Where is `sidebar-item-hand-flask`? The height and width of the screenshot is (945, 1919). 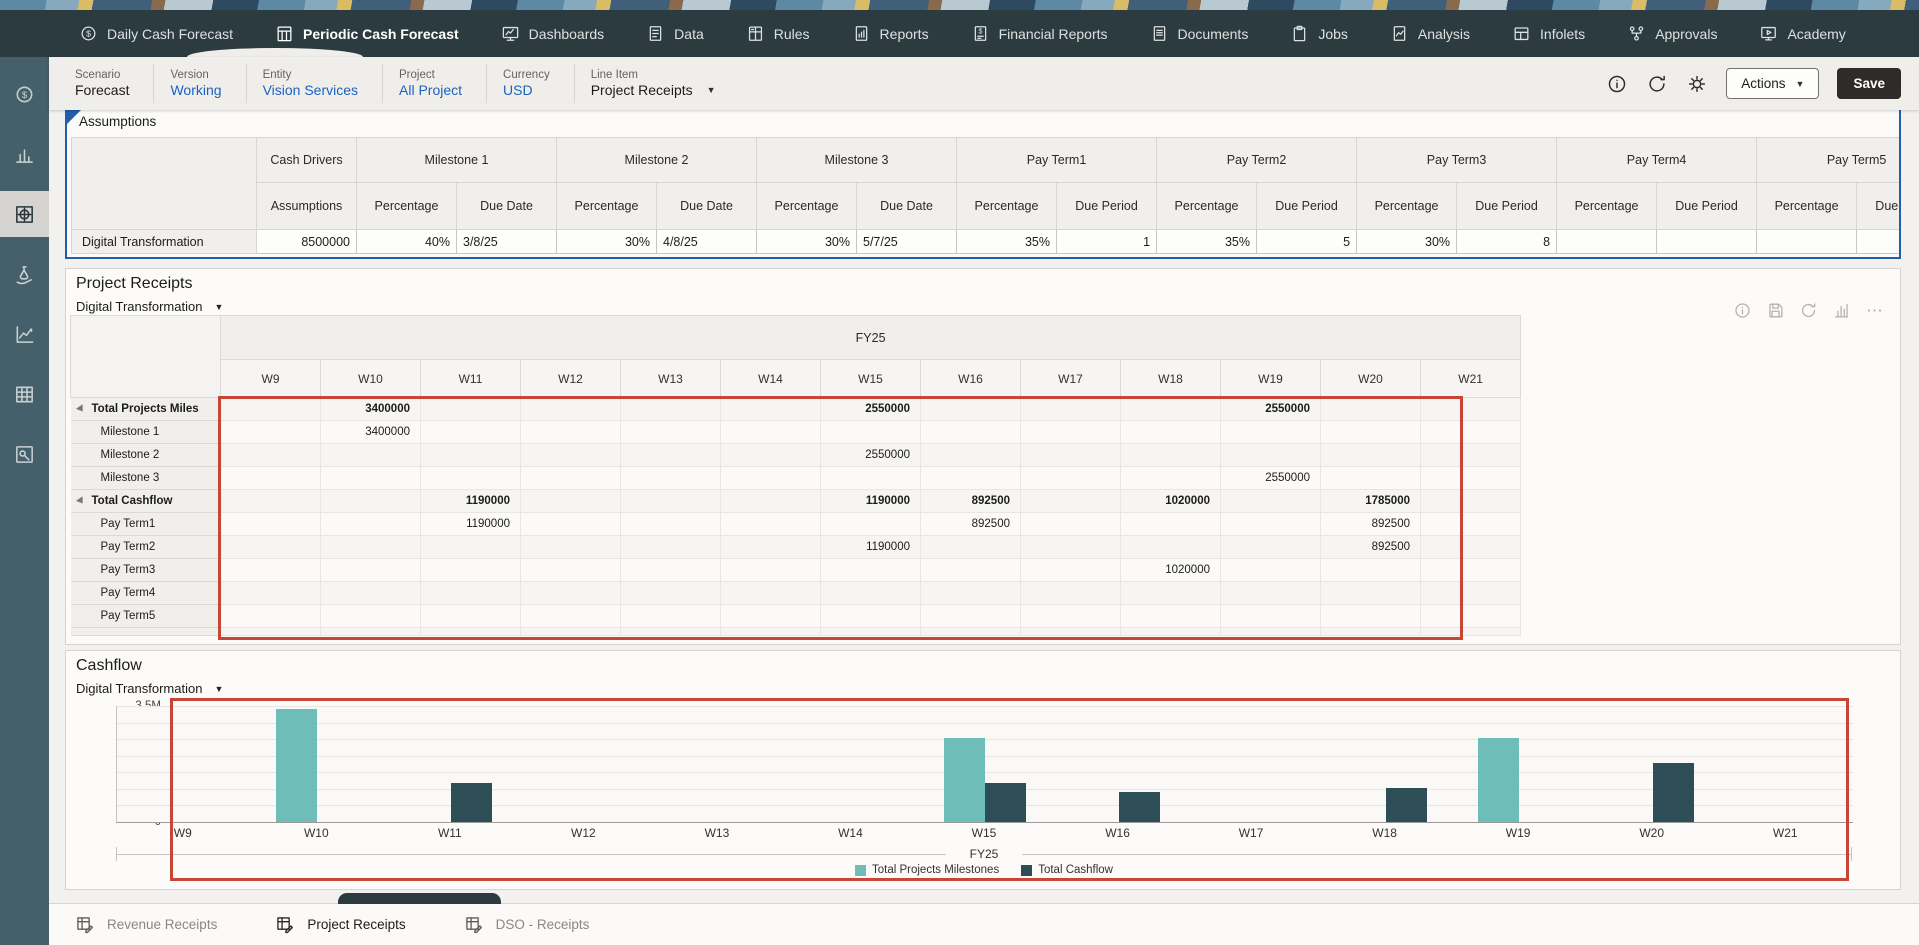
sidebar-item-hand-flask is located at coordinates (24, 274).